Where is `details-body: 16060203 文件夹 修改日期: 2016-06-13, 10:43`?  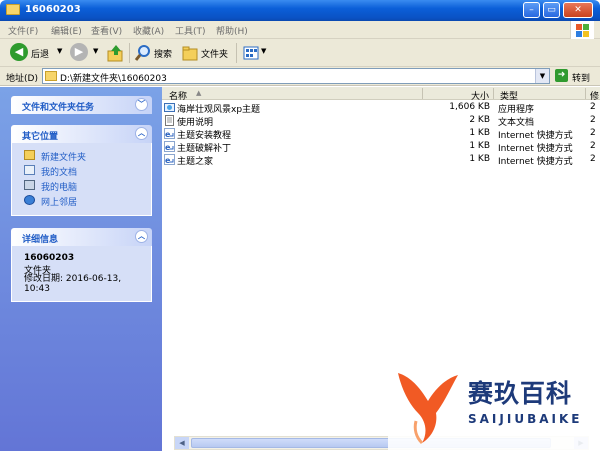
details-body: 16060203 文件夹 修改日期: 2016-06-13, 10:43 is located at coordinates (81, 274).